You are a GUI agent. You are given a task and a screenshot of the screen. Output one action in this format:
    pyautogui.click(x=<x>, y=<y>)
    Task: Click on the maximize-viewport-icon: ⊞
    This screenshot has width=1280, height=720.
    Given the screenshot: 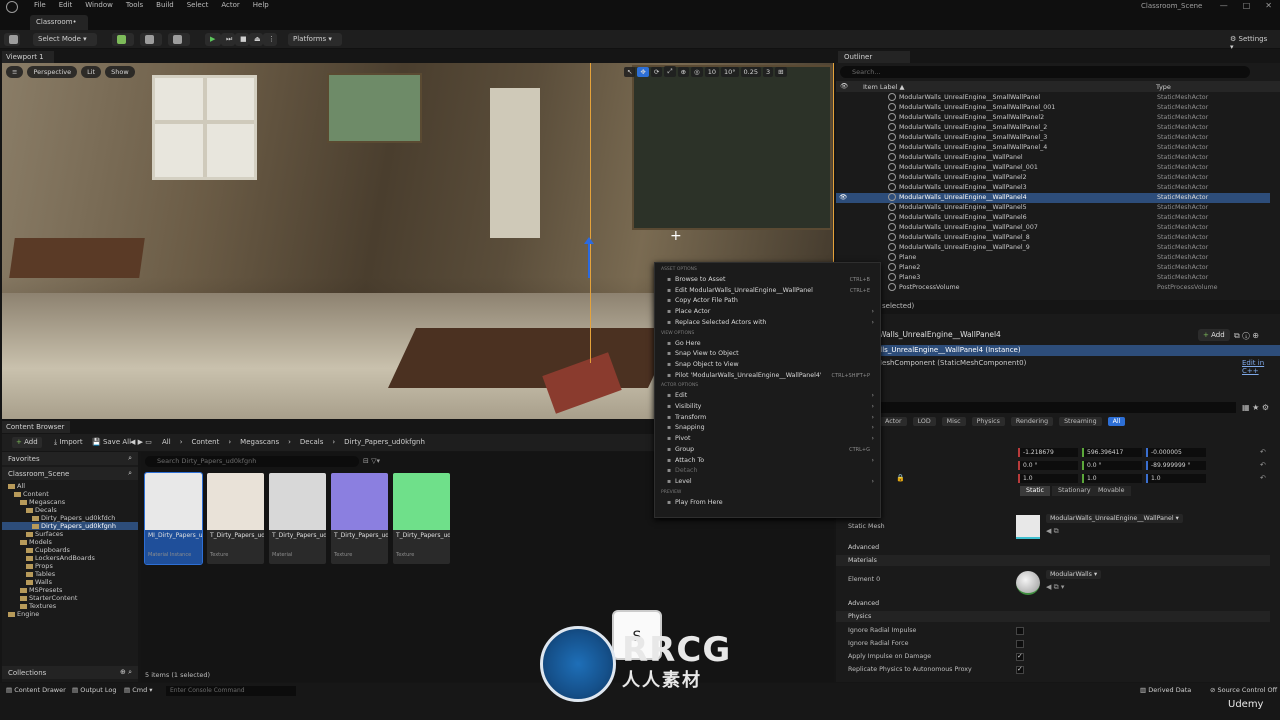 What is the action you would take?
    pyautogui.click(x=781, y=71)
    